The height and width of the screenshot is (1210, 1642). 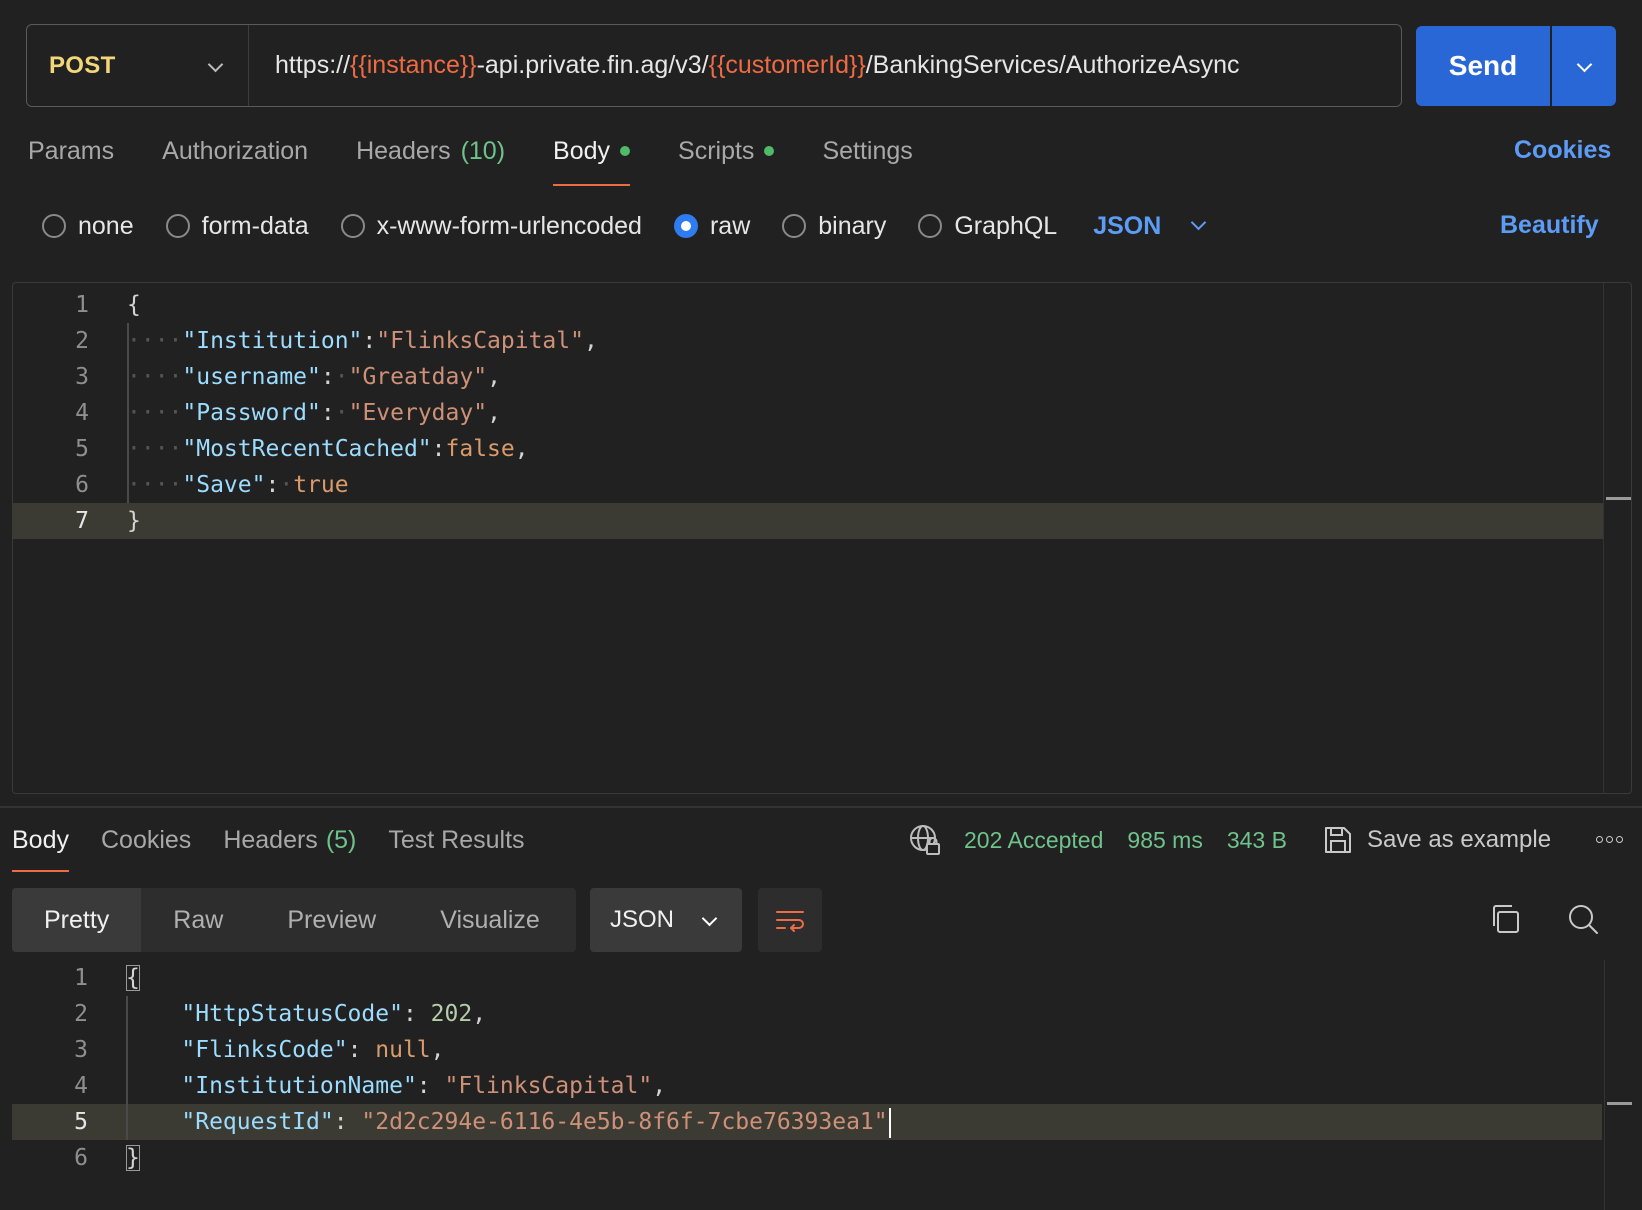 I want to click on code-line: 6 ····"Save":·true, so click(x=808, y=485).